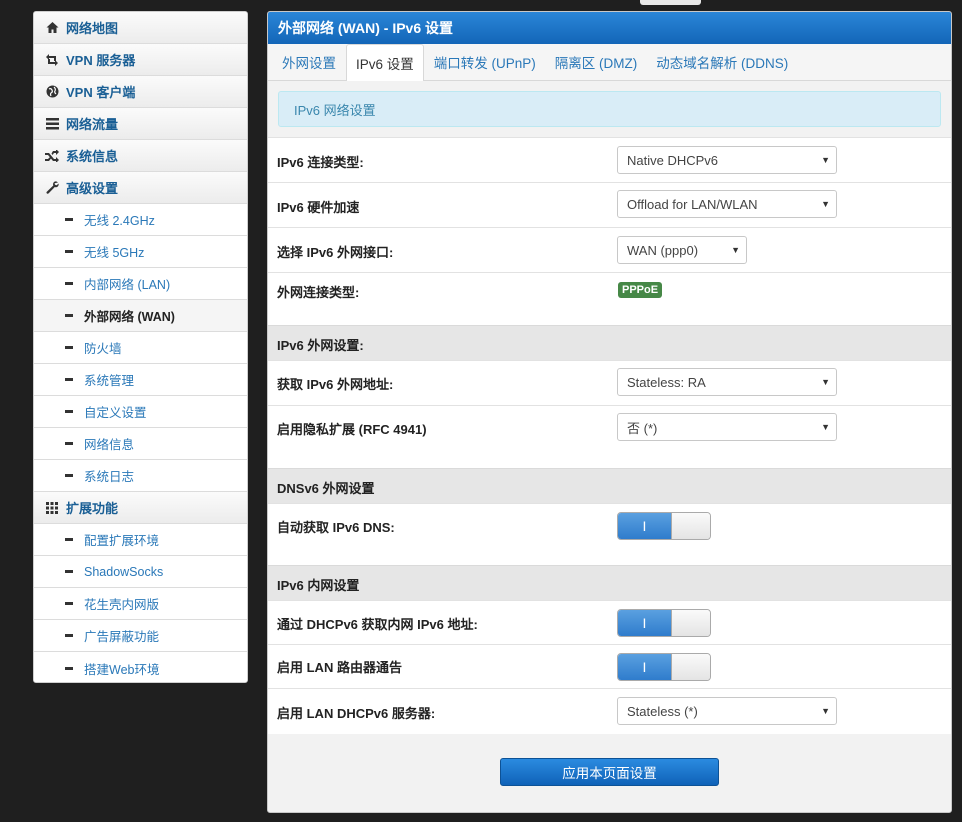 This screenshot has width=962, height=822. Describe the element at coordinates (339, 667) in the screenshot. I see `lan-ra-label: 启用 LAN 路由器通告` at that location.